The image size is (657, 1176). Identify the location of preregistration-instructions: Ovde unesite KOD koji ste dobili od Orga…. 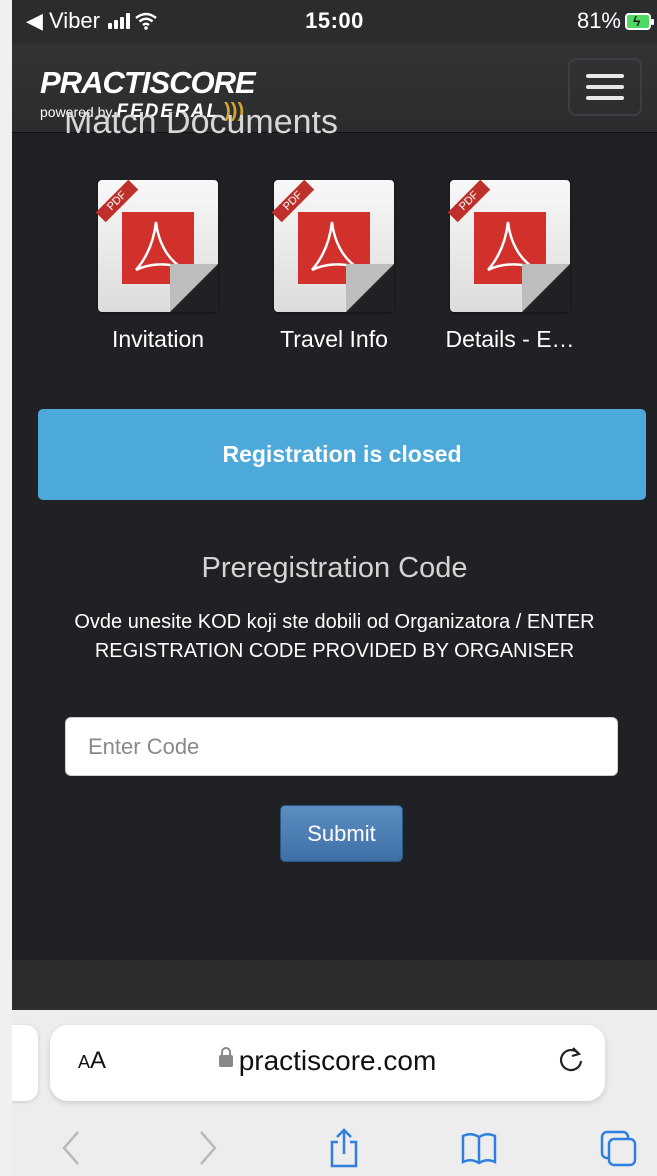
(334, 636).